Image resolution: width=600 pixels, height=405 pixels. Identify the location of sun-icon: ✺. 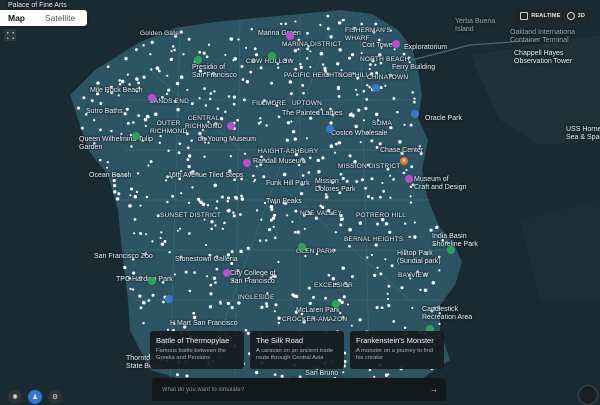
(15, 397).